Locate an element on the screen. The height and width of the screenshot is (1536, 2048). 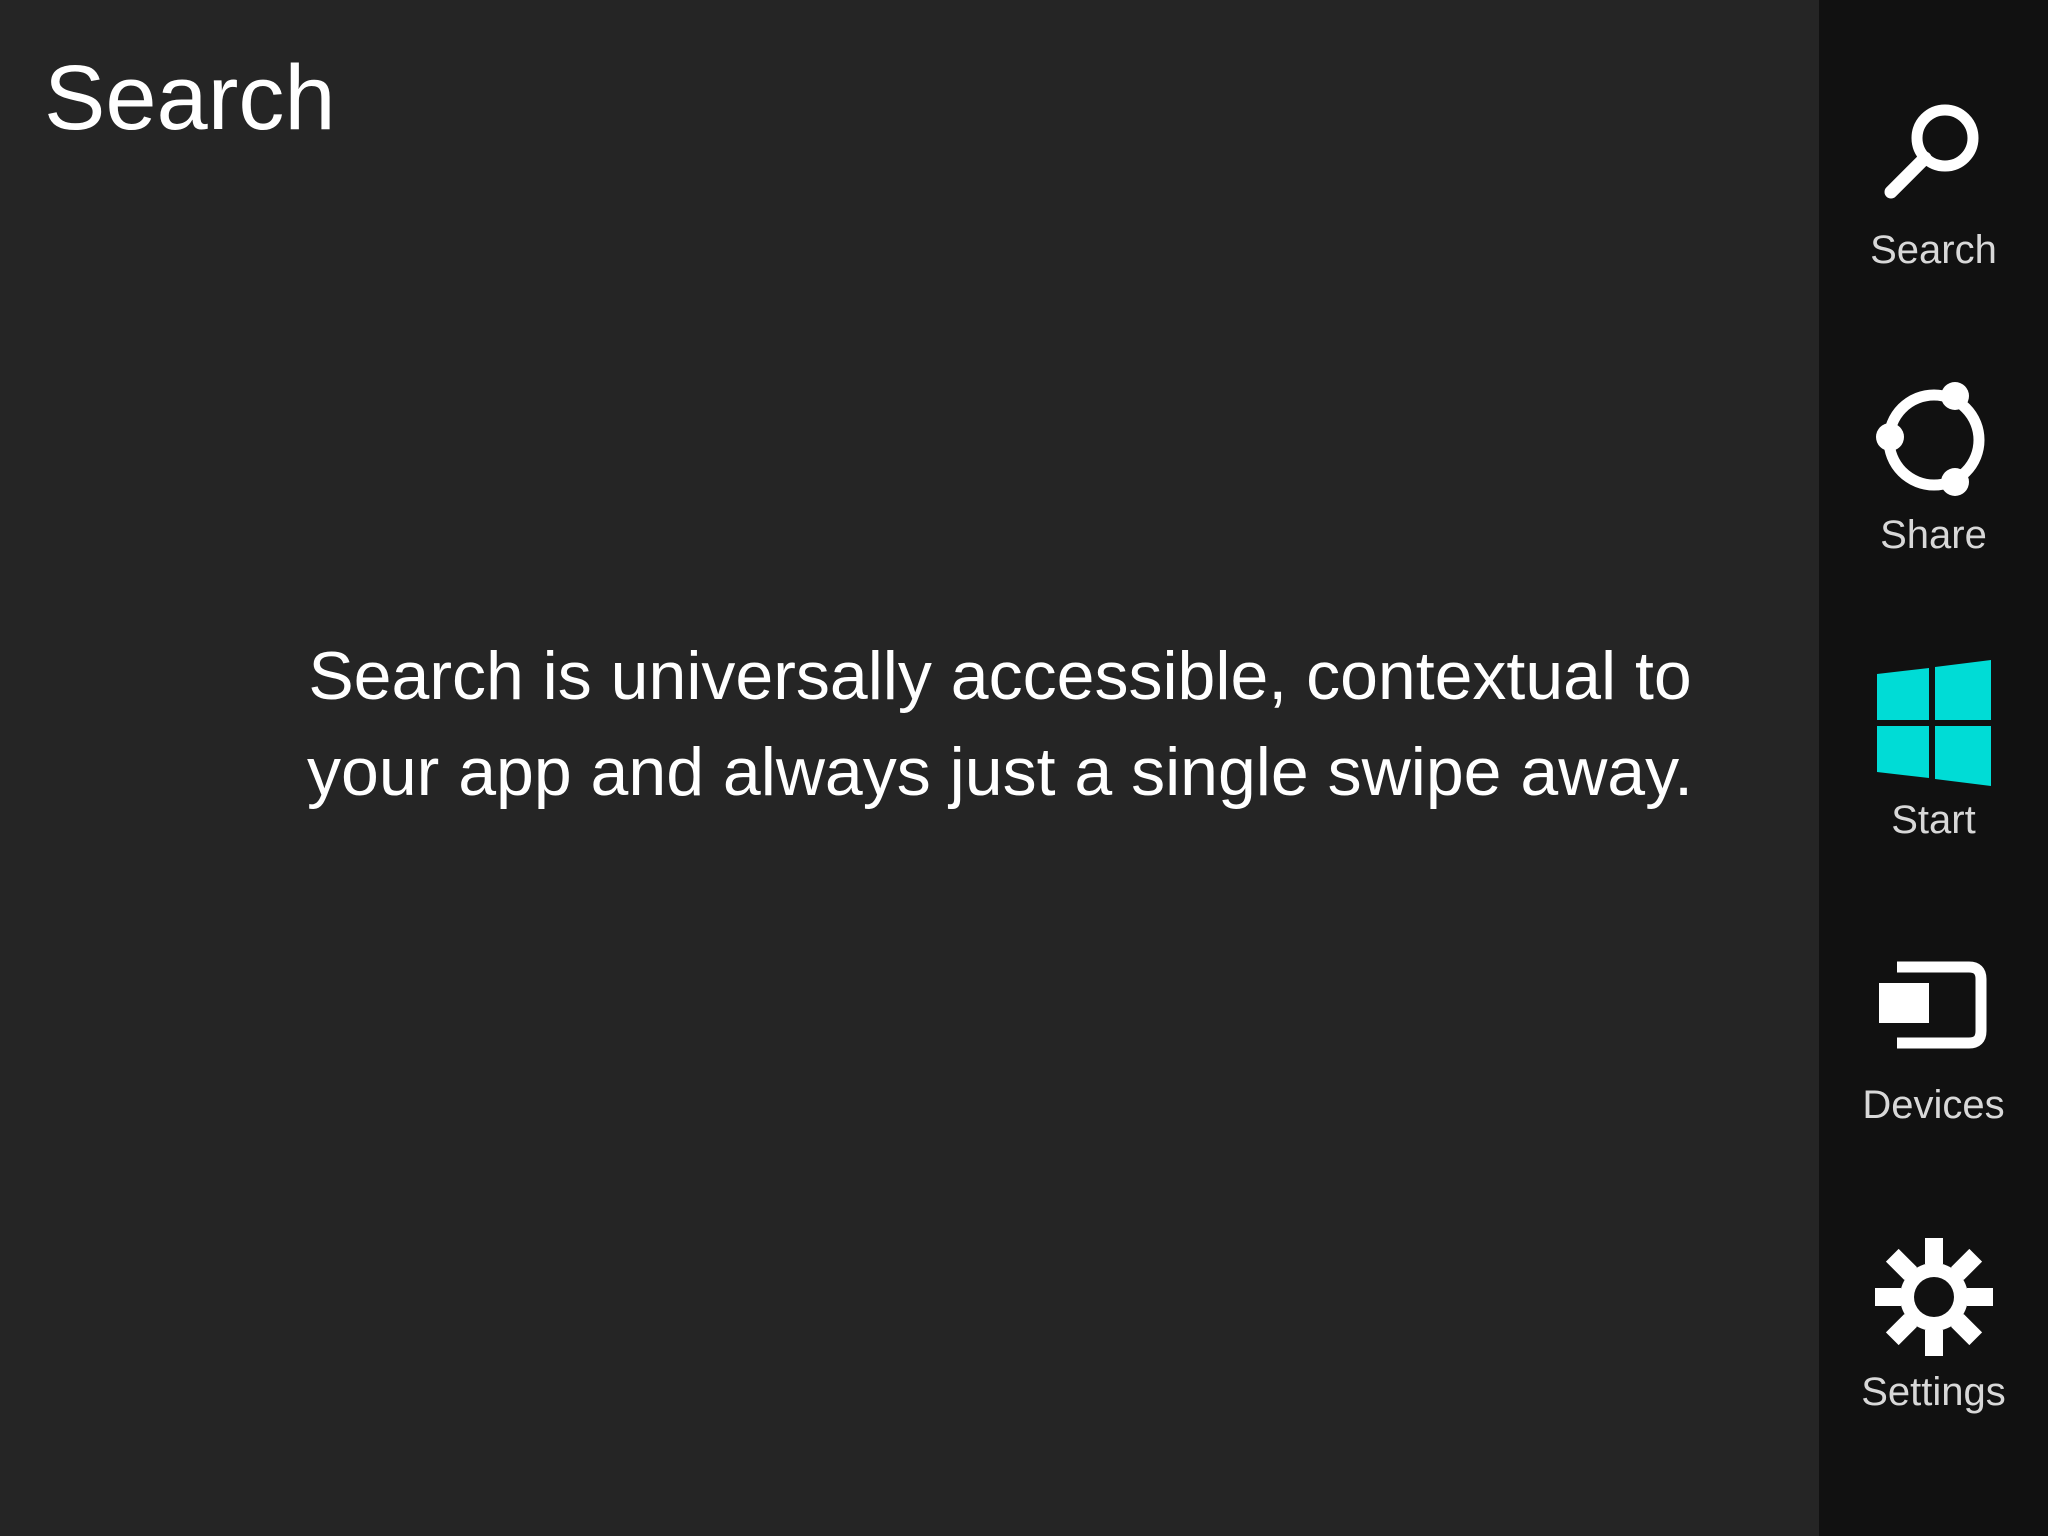
charm-start-label: Start is located at coordinates (1933, 820).